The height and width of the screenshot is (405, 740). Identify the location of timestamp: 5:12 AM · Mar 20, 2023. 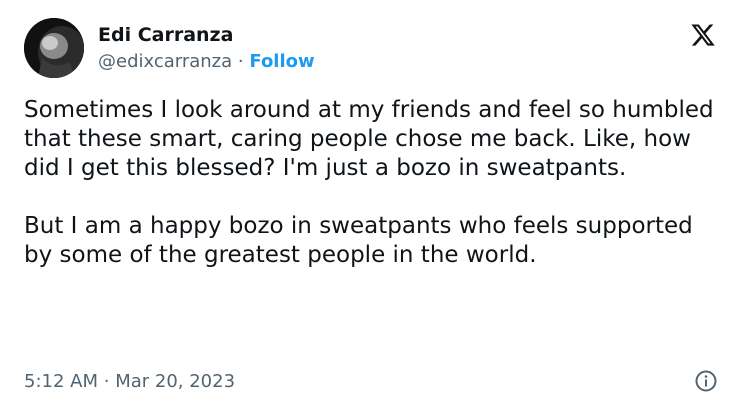
(129, 381).